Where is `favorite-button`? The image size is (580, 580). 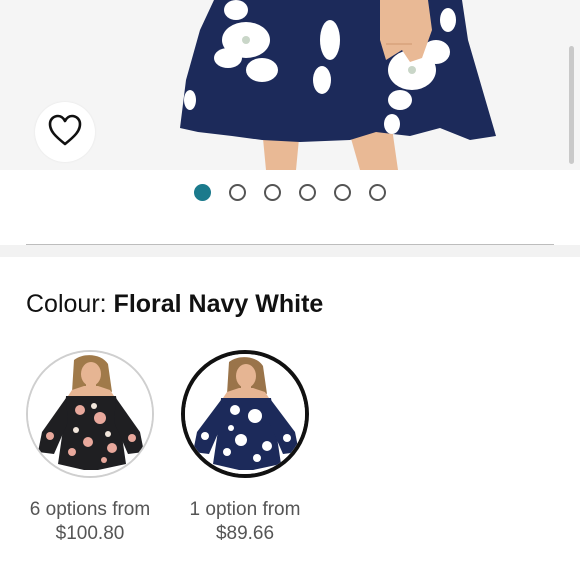
favorite-button is located at coordinates (65, 132).